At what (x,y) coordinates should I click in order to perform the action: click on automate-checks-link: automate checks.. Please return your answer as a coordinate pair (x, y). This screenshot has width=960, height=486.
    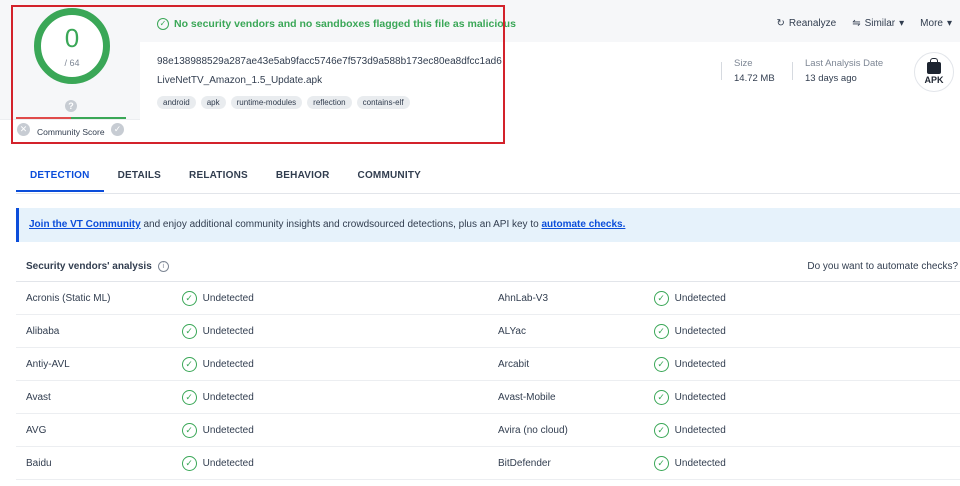
    Looking at the image, I should click on (583, 224).